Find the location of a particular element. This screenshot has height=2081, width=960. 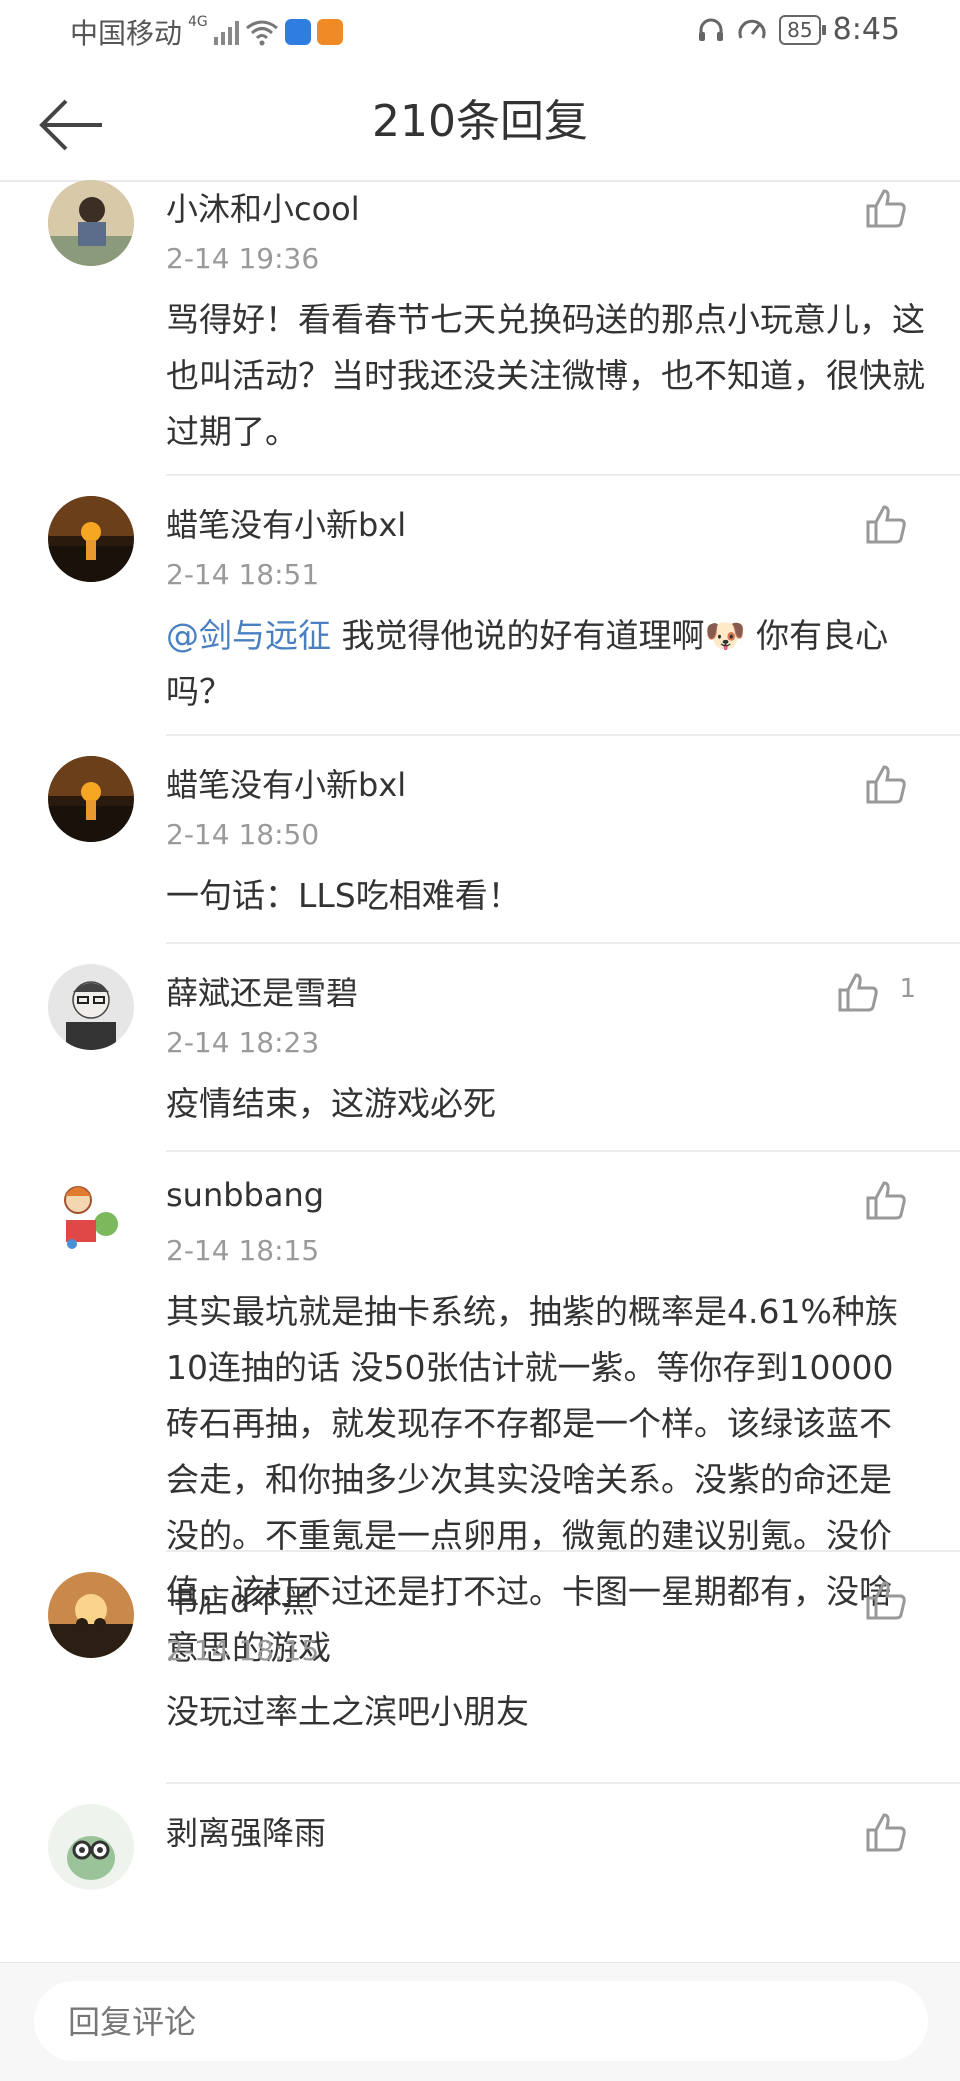

username: 薛斌还是雪碧 is located at coordinates (262, 991).